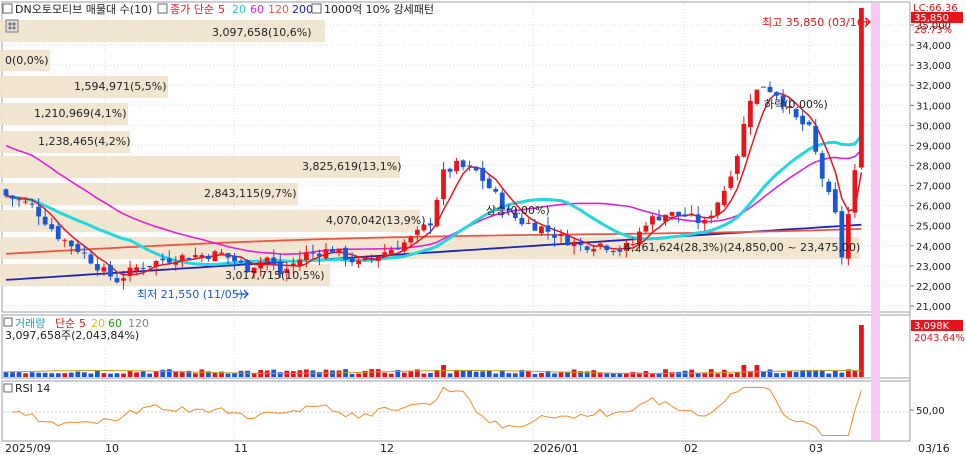 This screenshot has height=455, width=966. What do you see at coordinates (80, 113) in the screenshot?
I see `volume-profile-label: 1,210,969(4,1%)` at bounding box center [80, 113].